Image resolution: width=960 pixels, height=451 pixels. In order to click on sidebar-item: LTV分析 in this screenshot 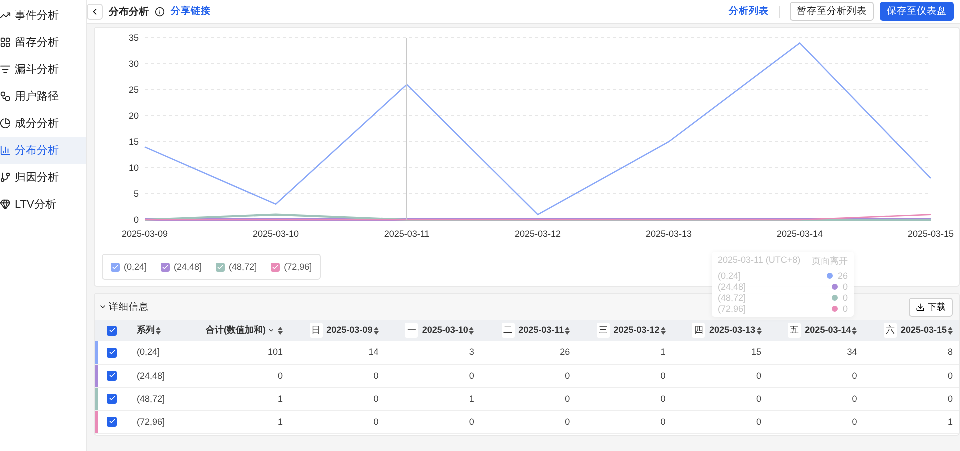, I will do `click(43, 204)`.